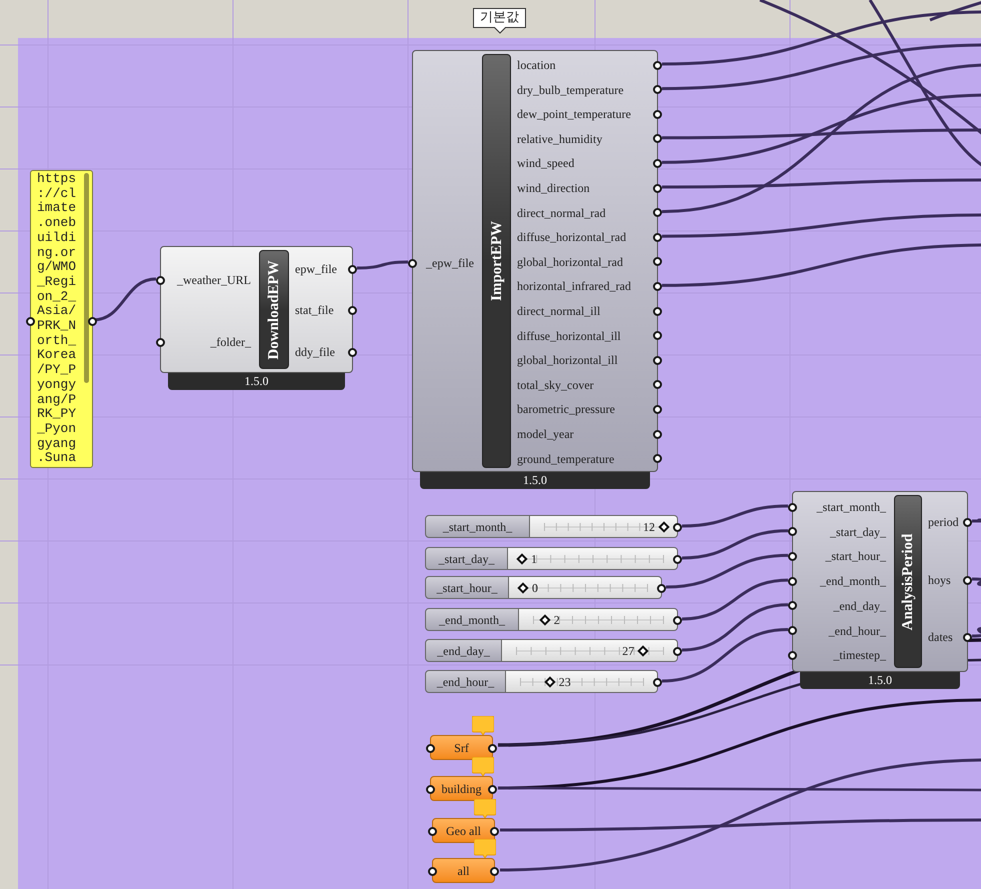 This screenshot has height=889, width=981. Describe the element at coordinates (908, 581) in the screenshot. I see `component-name: AnalysisPeriod` at that location.